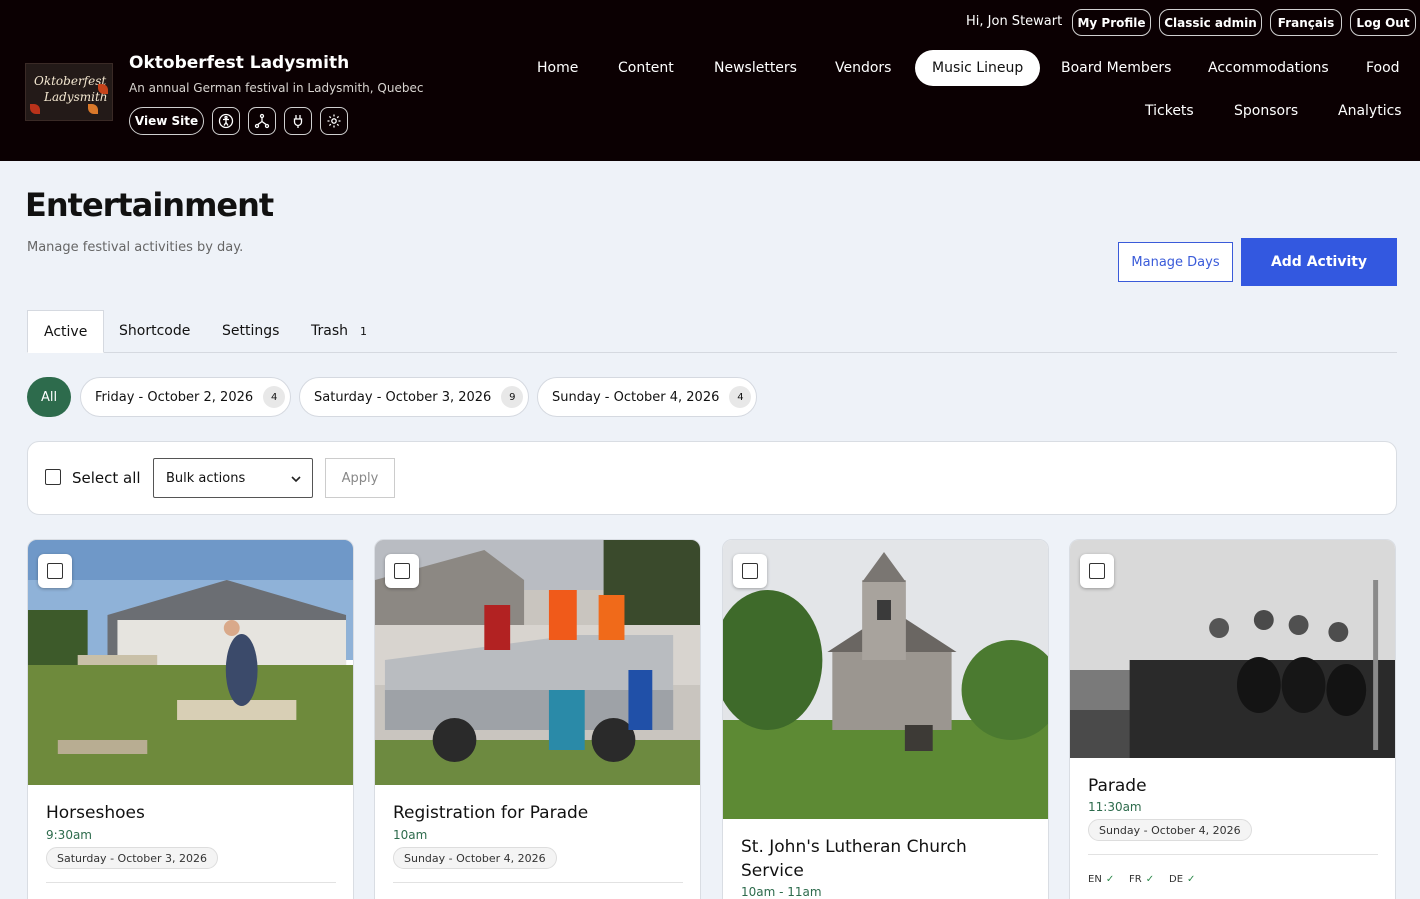 This screenshot has height=899, width=1420. What do you see at coordinates (239, 63) in the screenshot?
I see `site-title: Oktoberfest Ladysmith` at bounding box center [239, 63].